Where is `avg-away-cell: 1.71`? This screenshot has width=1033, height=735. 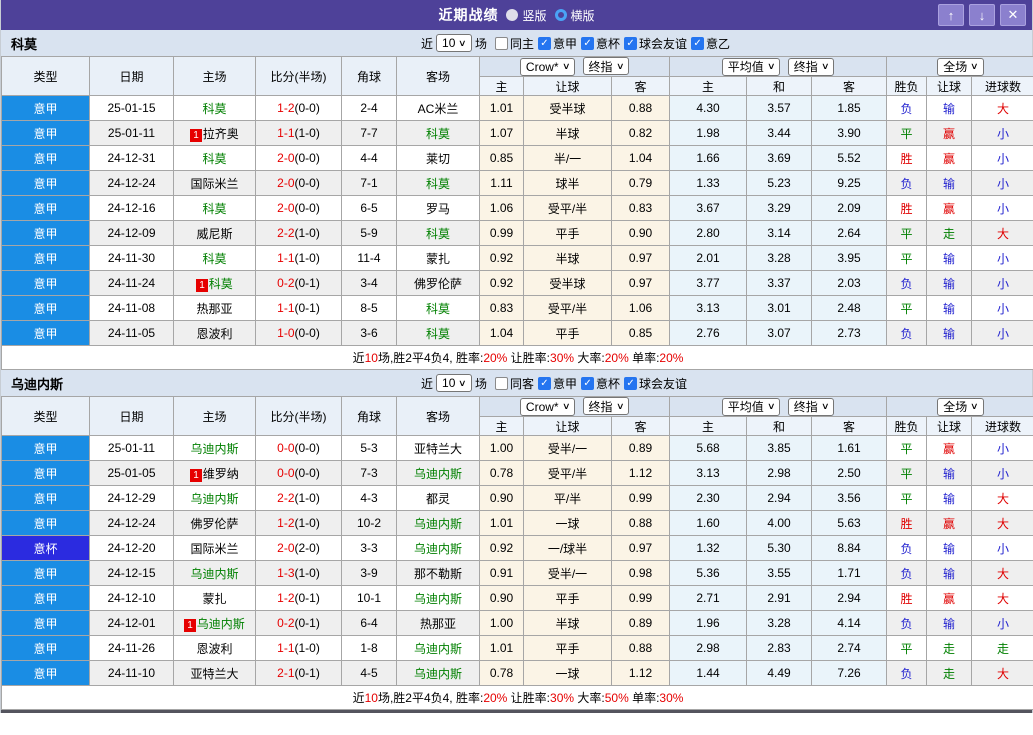 avg-away-cell: 1.71 is located at coordinates (849, 573).